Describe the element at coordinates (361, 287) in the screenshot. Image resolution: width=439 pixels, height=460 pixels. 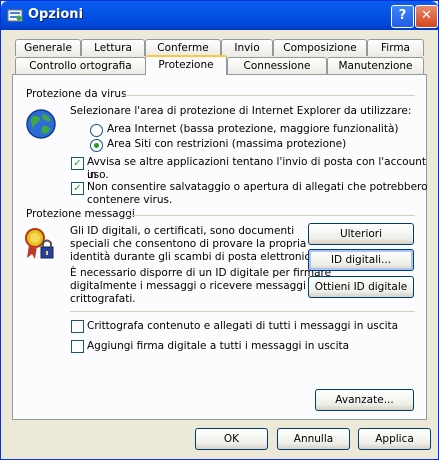
I see `get-digital-id-button: Ottieni ID digitale` at that location.